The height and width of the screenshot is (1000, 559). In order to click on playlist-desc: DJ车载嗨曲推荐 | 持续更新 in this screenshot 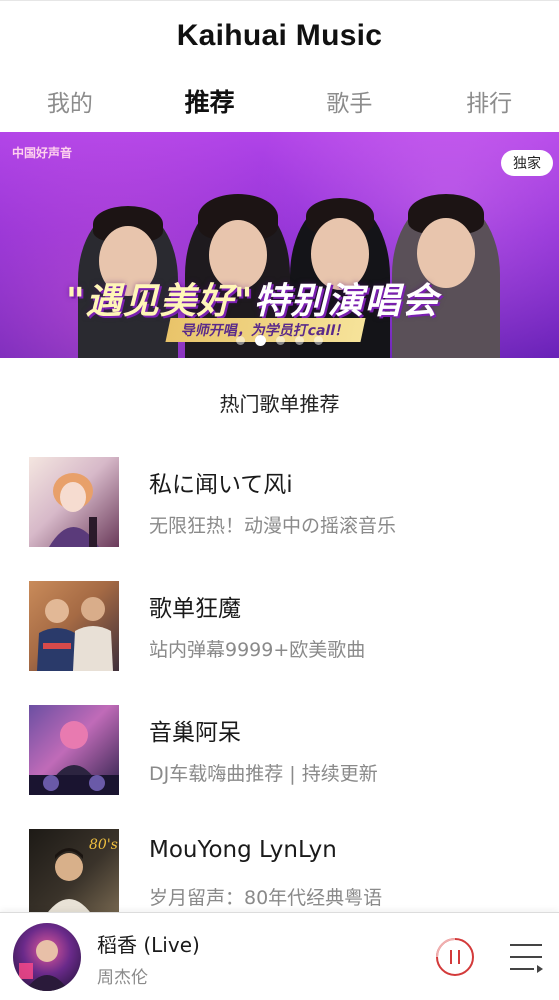, I will do `click(263, 774)`.